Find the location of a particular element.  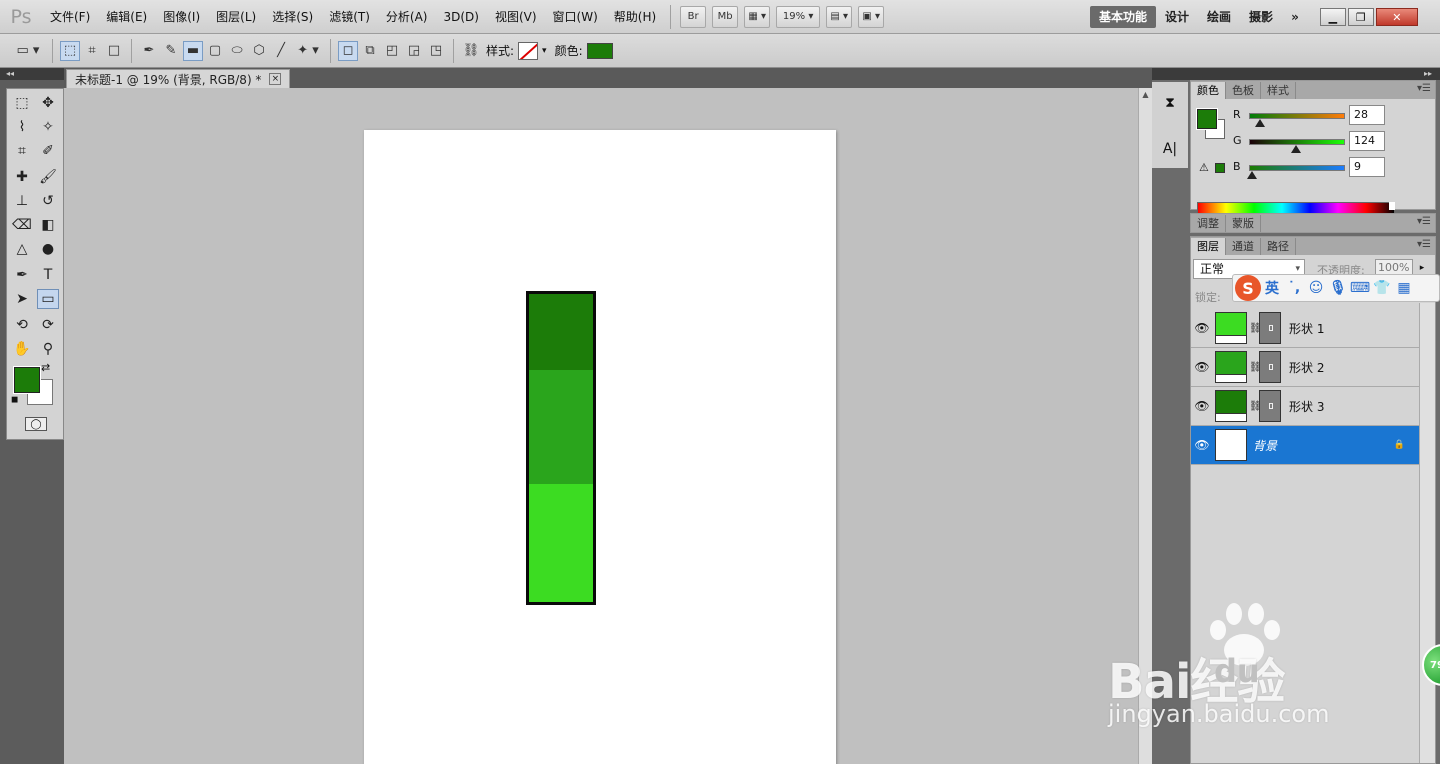

layer-row: 👁 ⛓ 形状 2 is located at coordinates (1305, 367).